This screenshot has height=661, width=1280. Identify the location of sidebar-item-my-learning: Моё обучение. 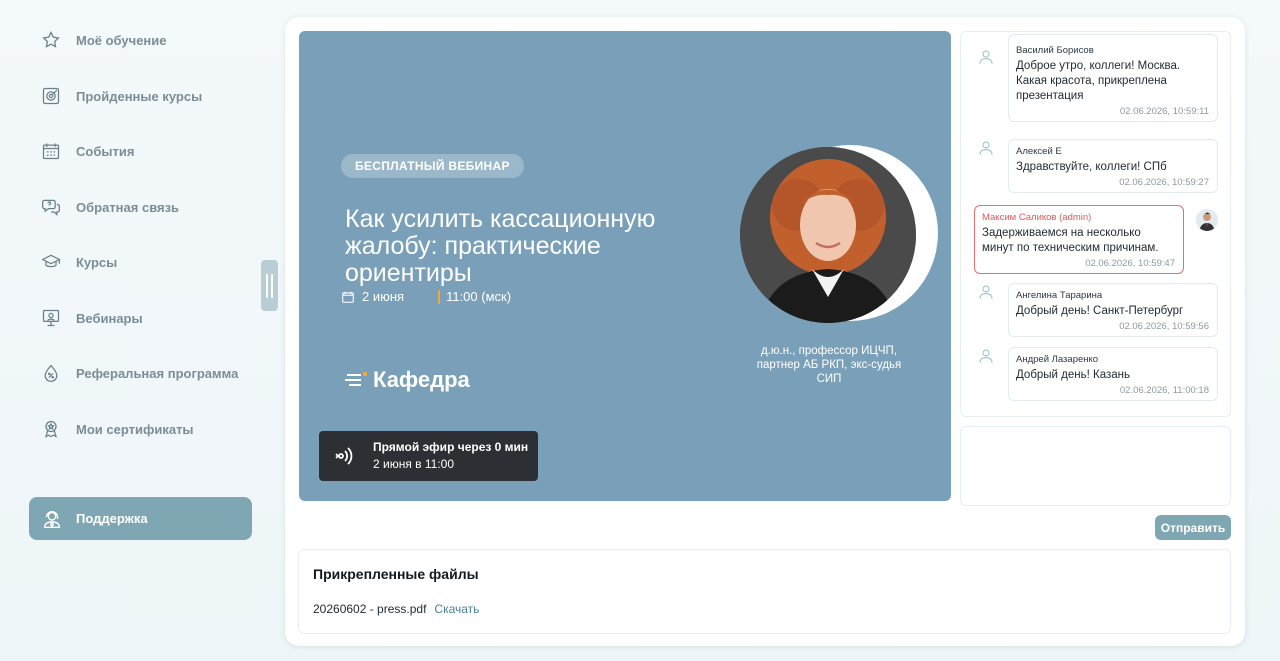
(103, 40).